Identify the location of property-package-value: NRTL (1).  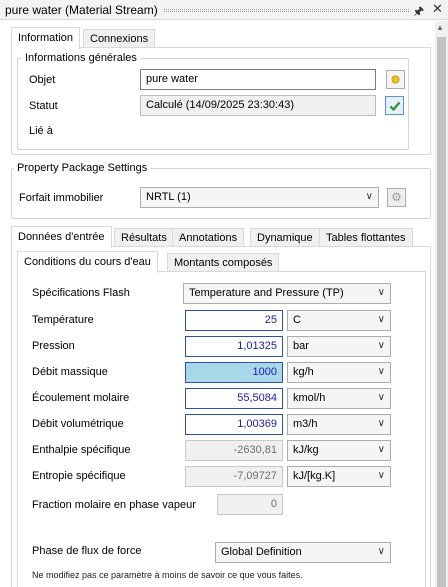
(168, 197).